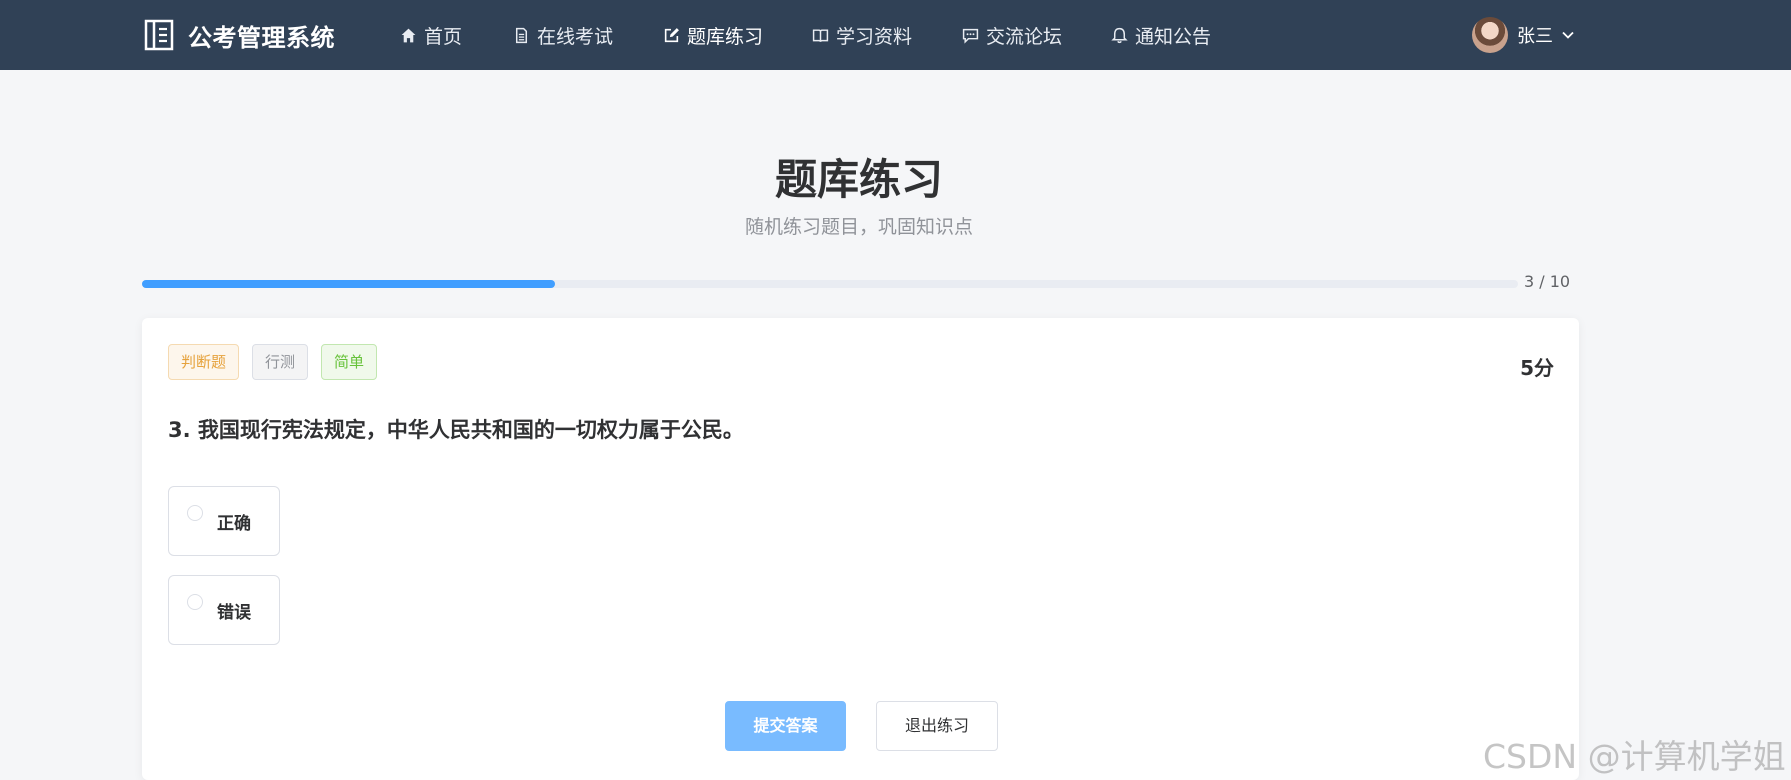 Image resolution: width=1791 pixels, height=780 pixels. I want to click on nav-item-home: 首页, so click(431, 35).